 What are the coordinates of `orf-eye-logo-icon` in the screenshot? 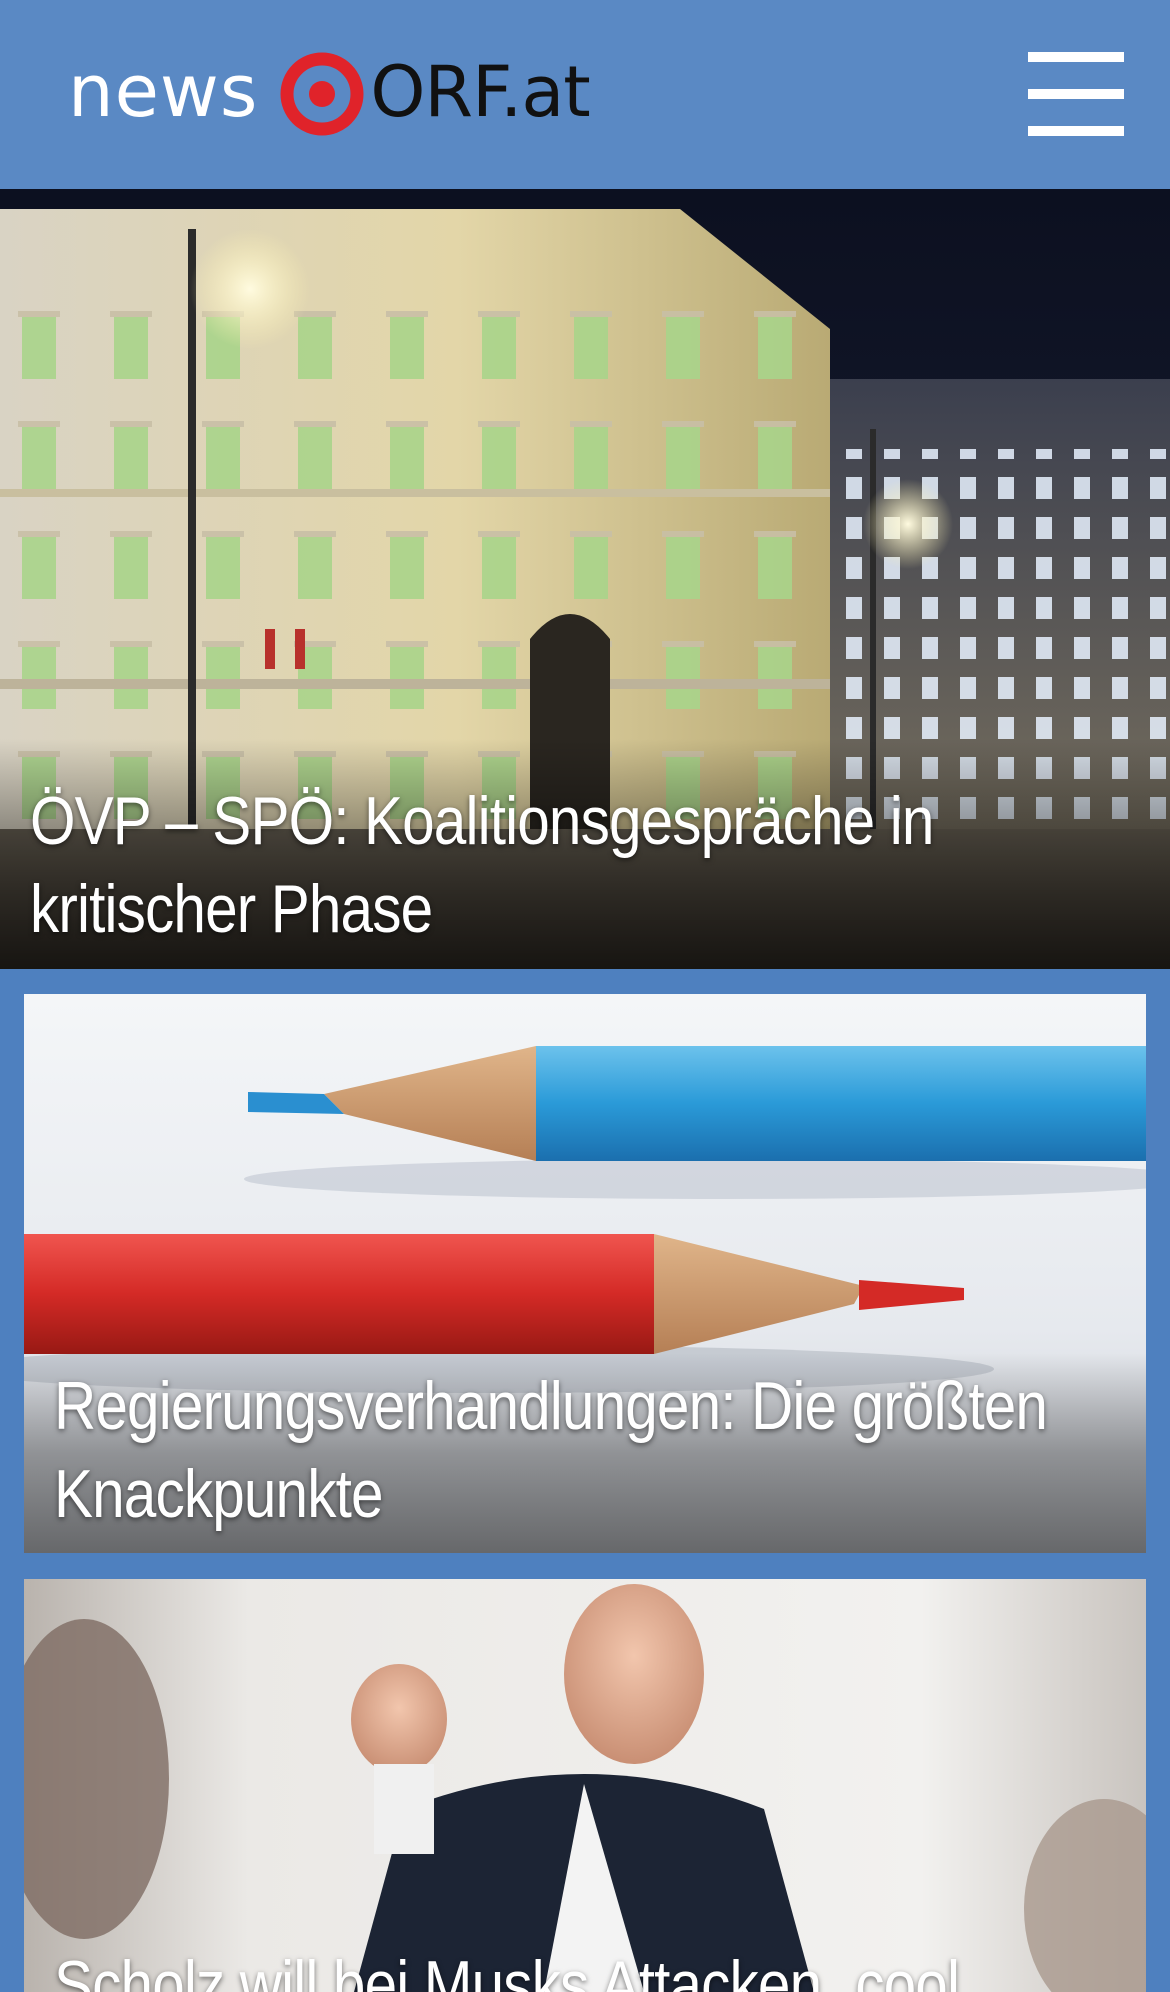 It's located at (322, 94).